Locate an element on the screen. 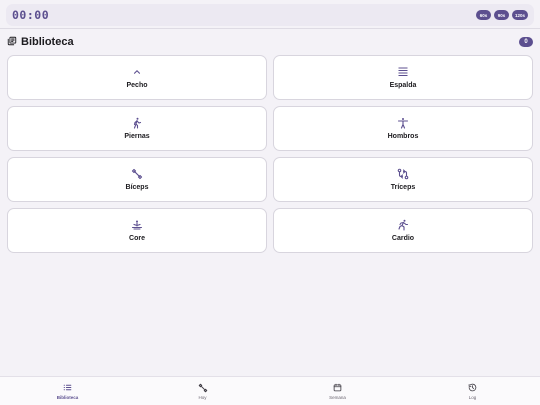  category-card-piernas: Piernas is located at coordinates (137, 128).